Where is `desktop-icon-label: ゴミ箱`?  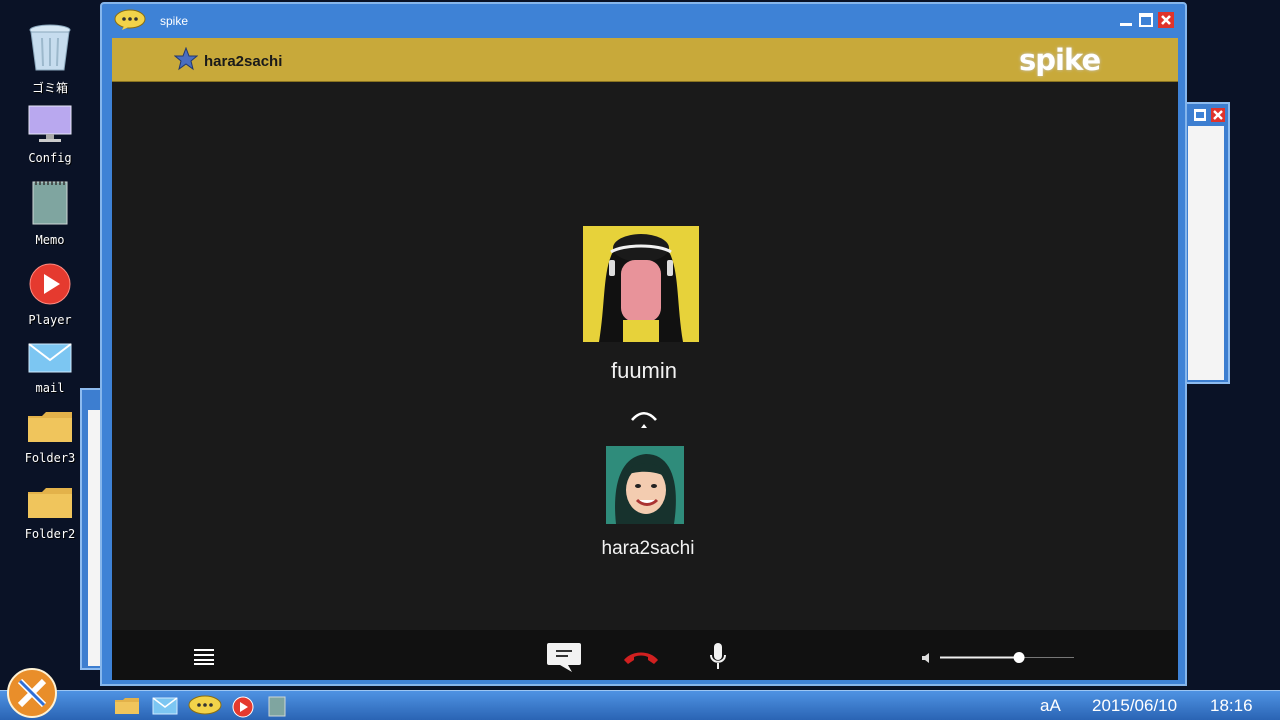 desktop-icon-label: ゴミ箱 is located at coordinates (49, 88).